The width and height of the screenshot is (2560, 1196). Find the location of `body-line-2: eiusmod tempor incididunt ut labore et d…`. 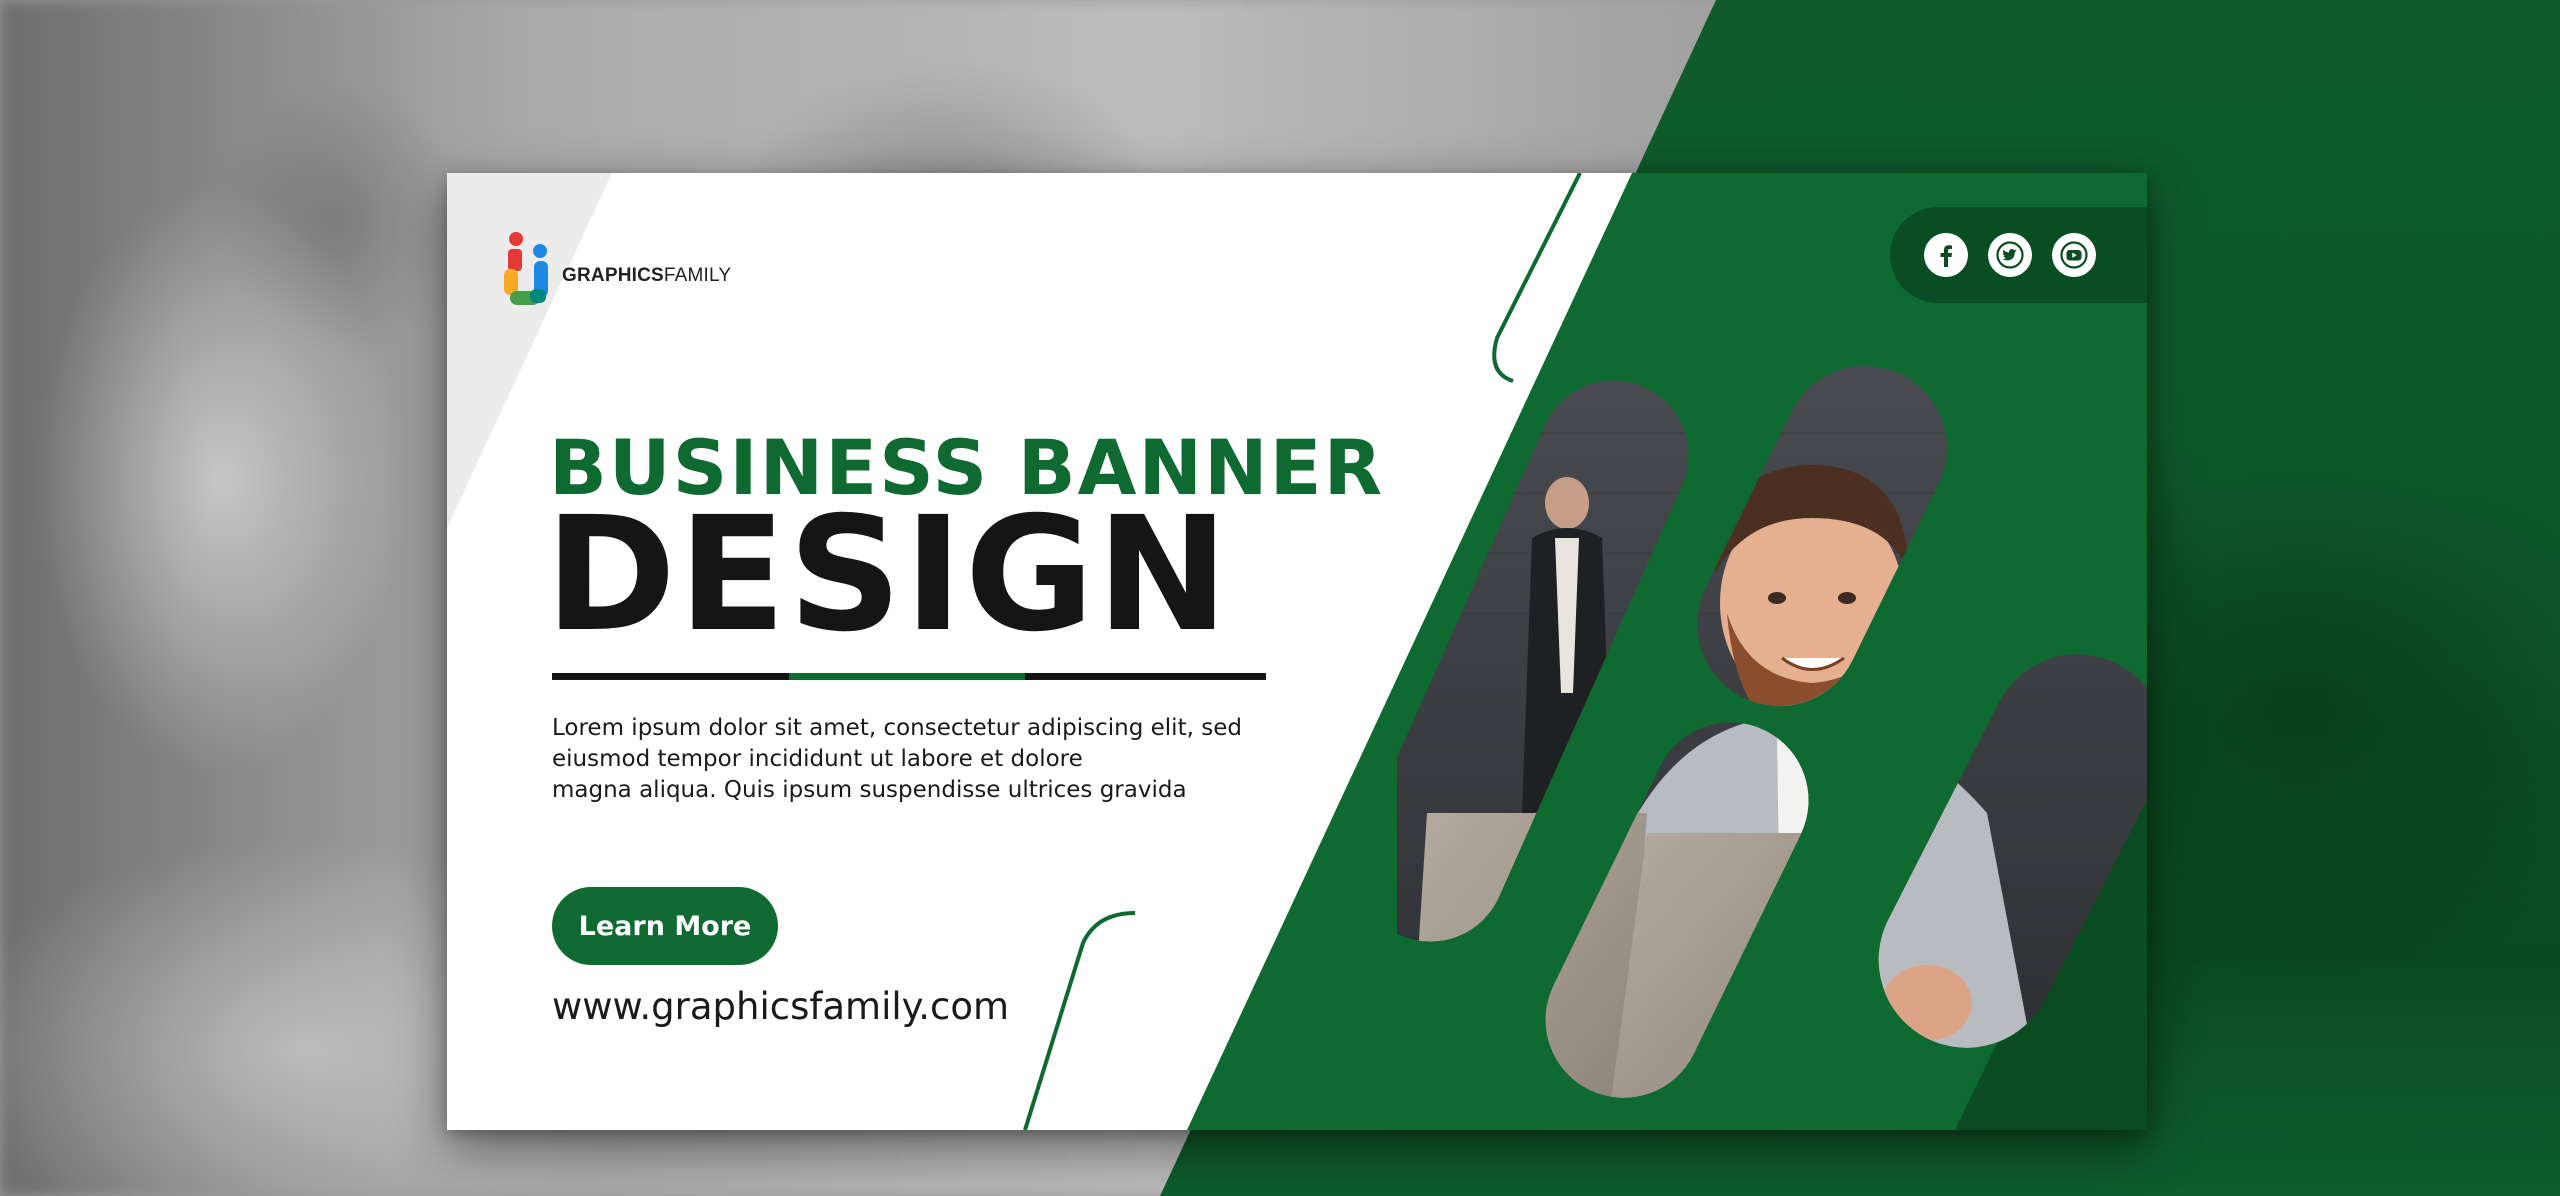

body-line-2: eiusmod tempor incididunt ut labore et d… is located at coordinates (817, 759).